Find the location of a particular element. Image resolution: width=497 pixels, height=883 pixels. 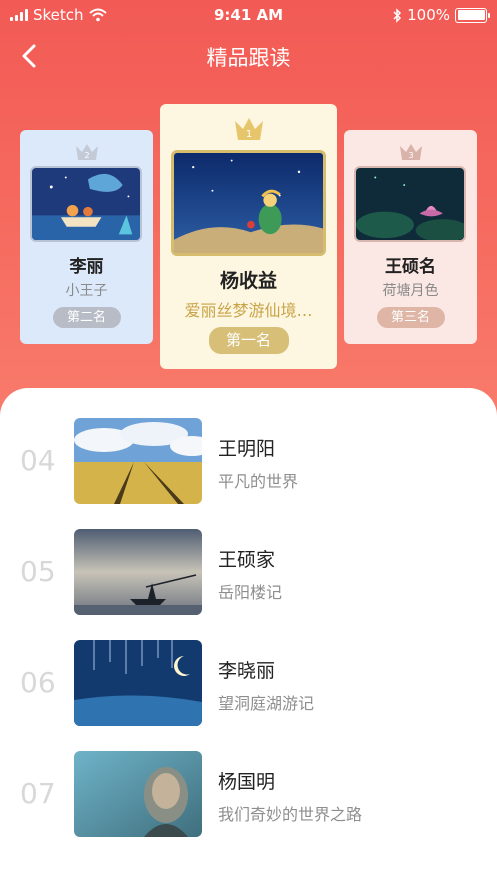

rank-number: 04 is located at coordinates (38, 460).